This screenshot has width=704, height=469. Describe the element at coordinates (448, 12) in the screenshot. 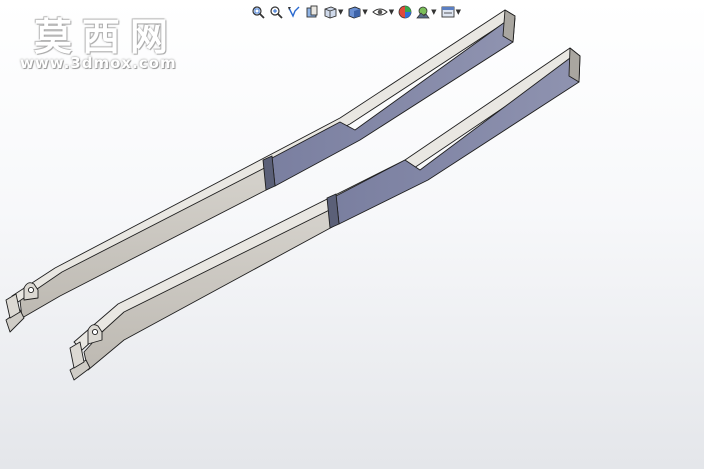

I see `view-settings-icon` at that location.